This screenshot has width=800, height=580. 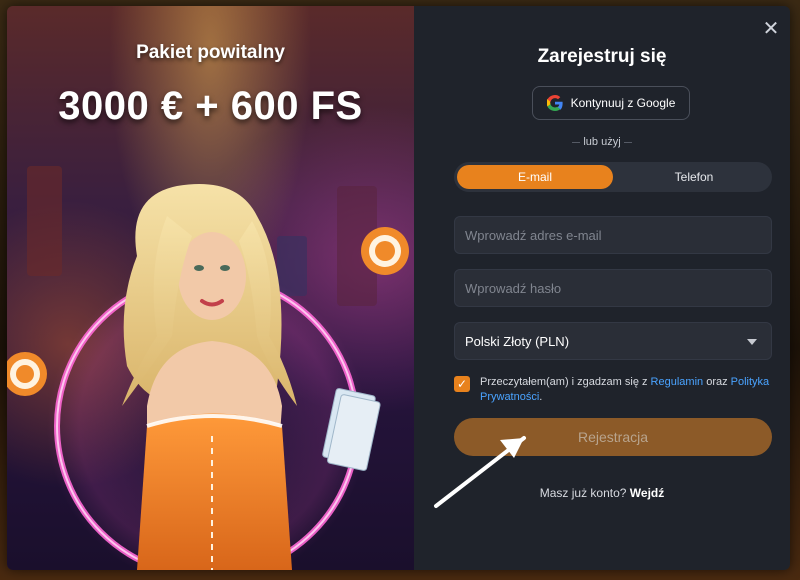 I want to click on casino-chip, so click(x=385, y=251).